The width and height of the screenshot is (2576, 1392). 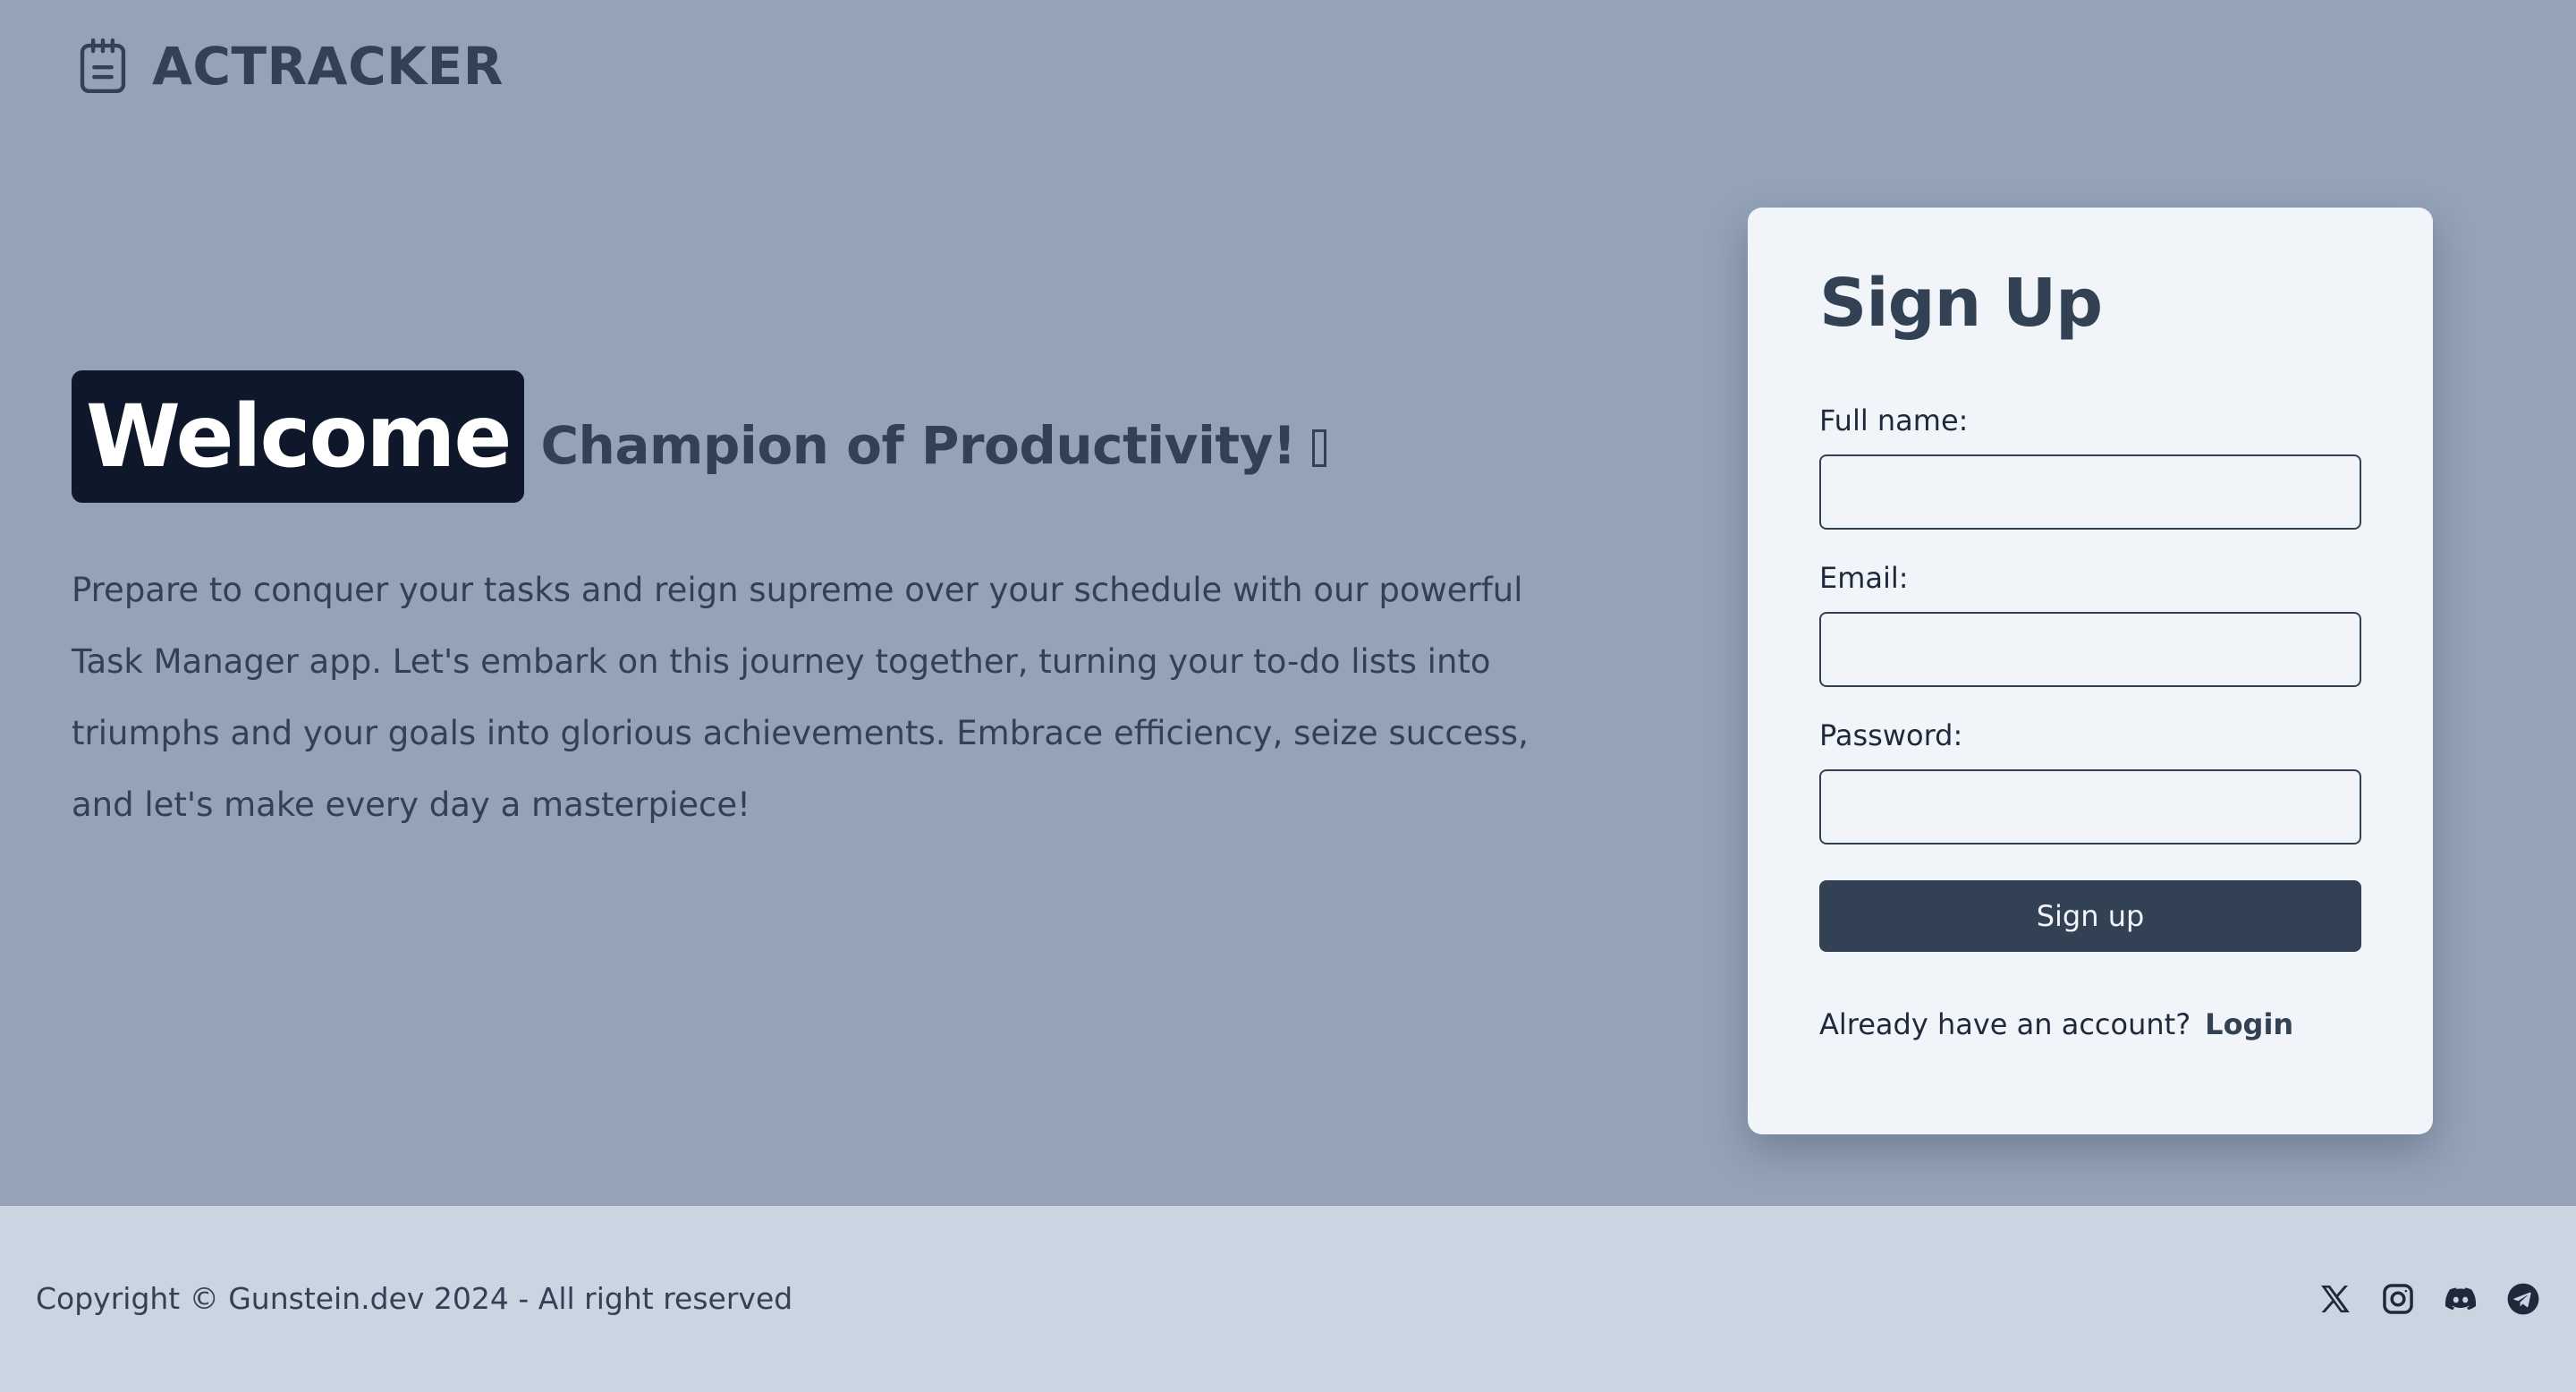 I want to click on email-label: Email:, so click(x=1864, y=578).